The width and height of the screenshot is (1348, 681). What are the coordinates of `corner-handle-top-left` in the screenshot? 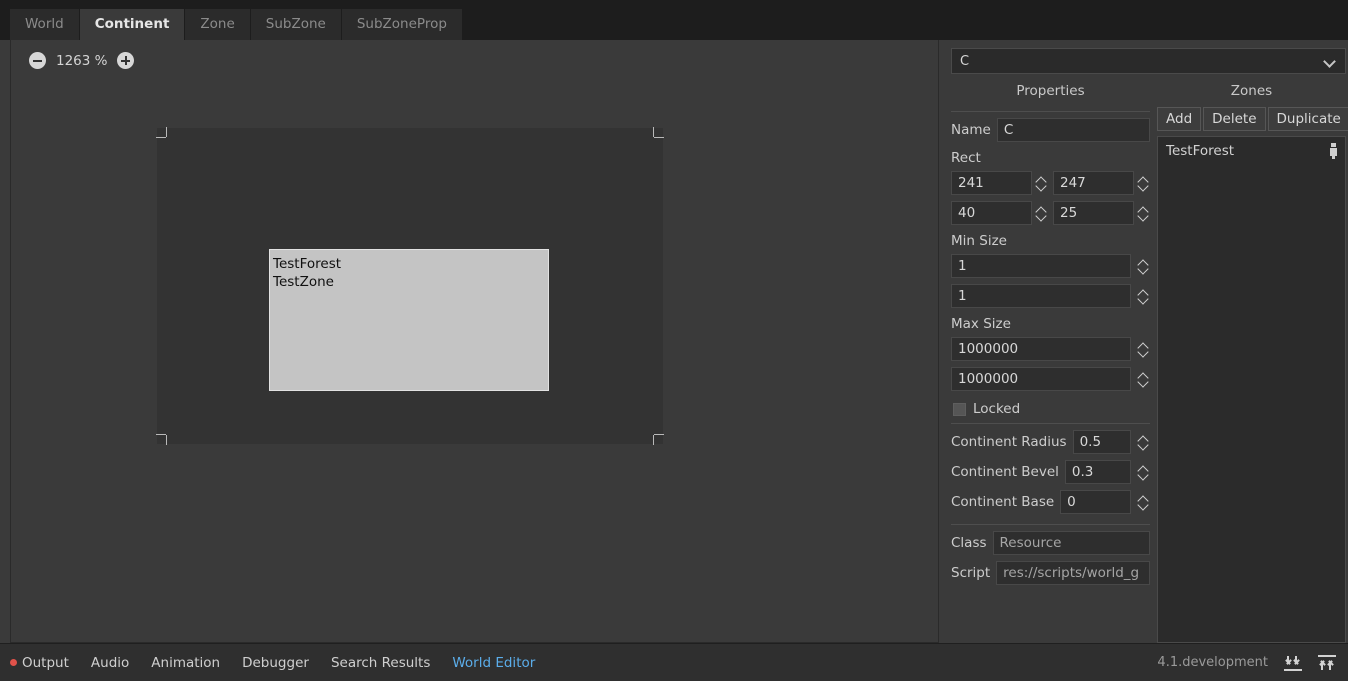 It's located at (162, 133).